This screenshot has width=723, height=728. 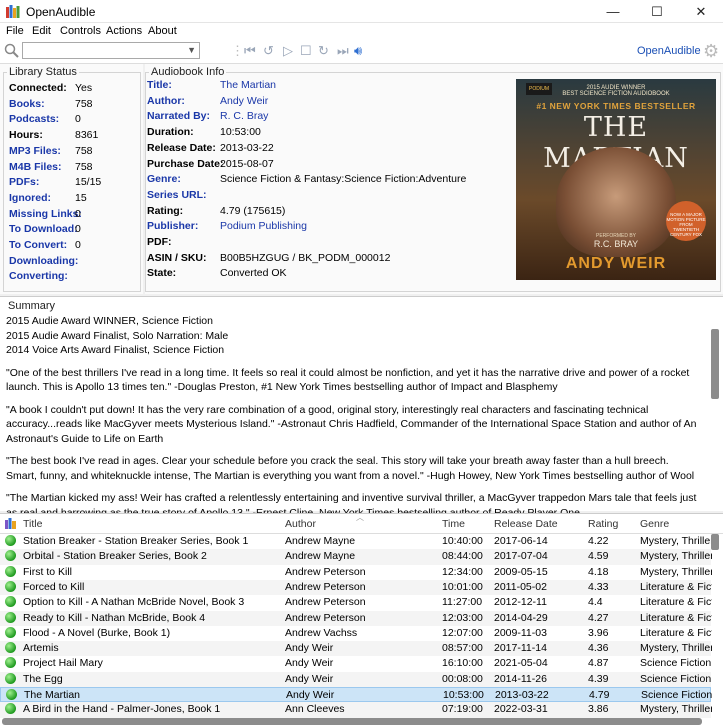 I want to click on audiobook-info-label: Author:, so click(x=166, y=101).